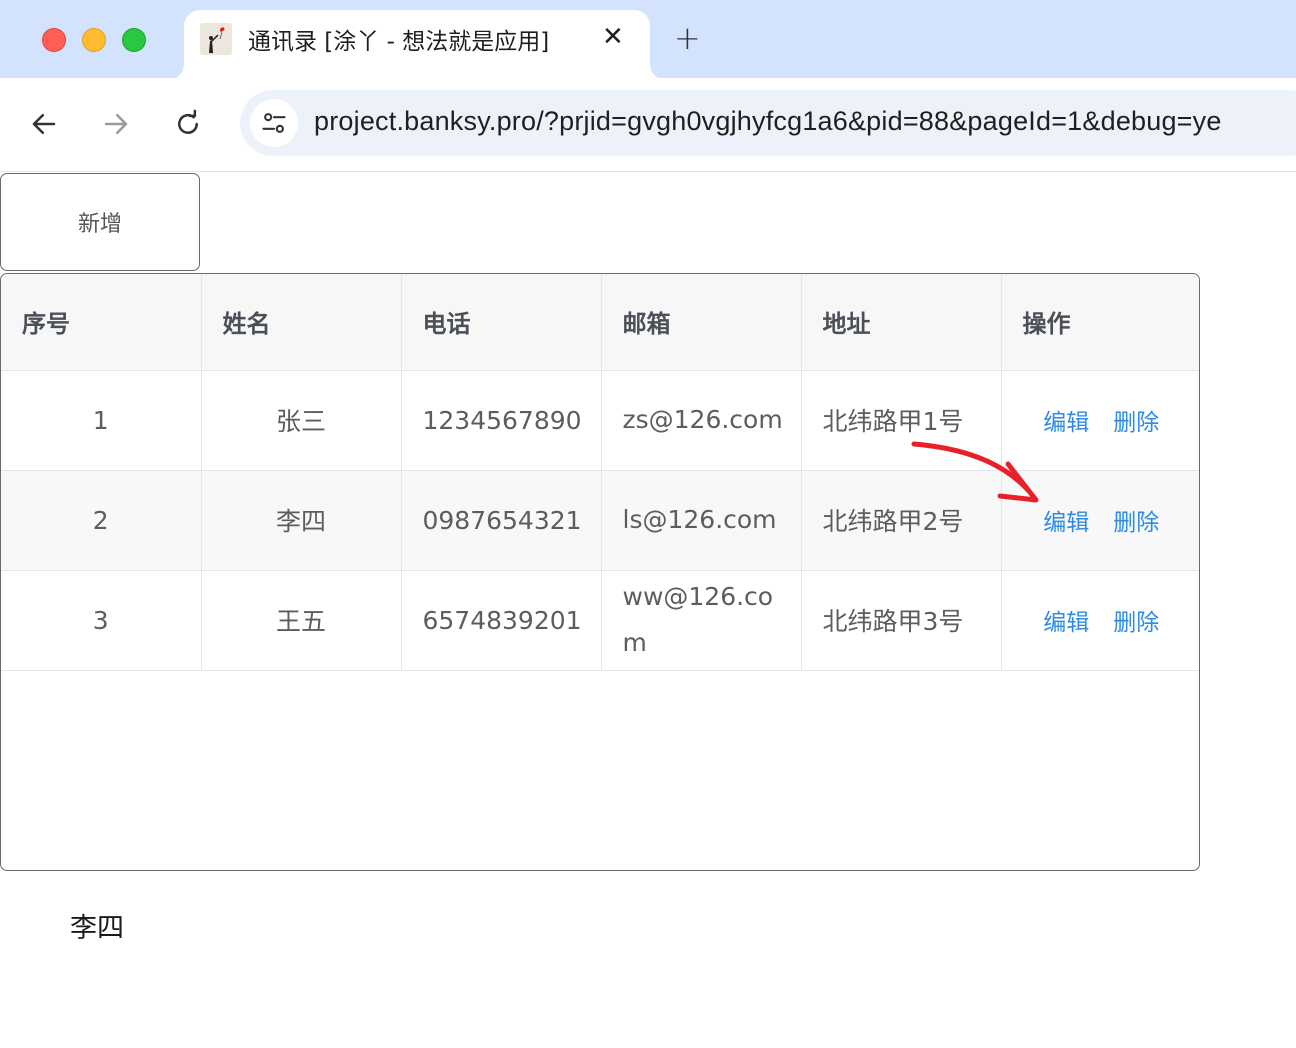 This screenshot has height=1048, width=1296. I want to click on header-index: 序号, so click(101, 322).